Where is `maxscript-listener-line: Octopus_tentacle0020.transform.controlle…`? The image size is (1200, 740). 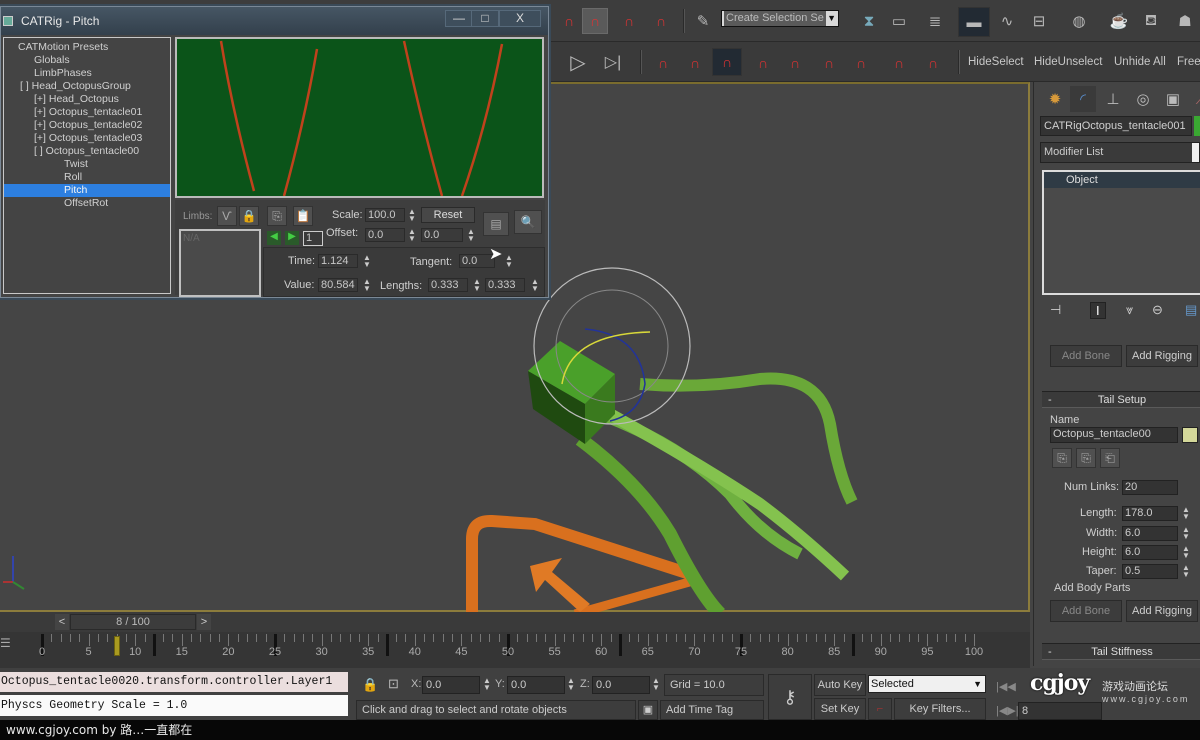
maxscript-listener-line: Octopus_tentacle0020.transform.controlle… is located at coordinates (174, 682).